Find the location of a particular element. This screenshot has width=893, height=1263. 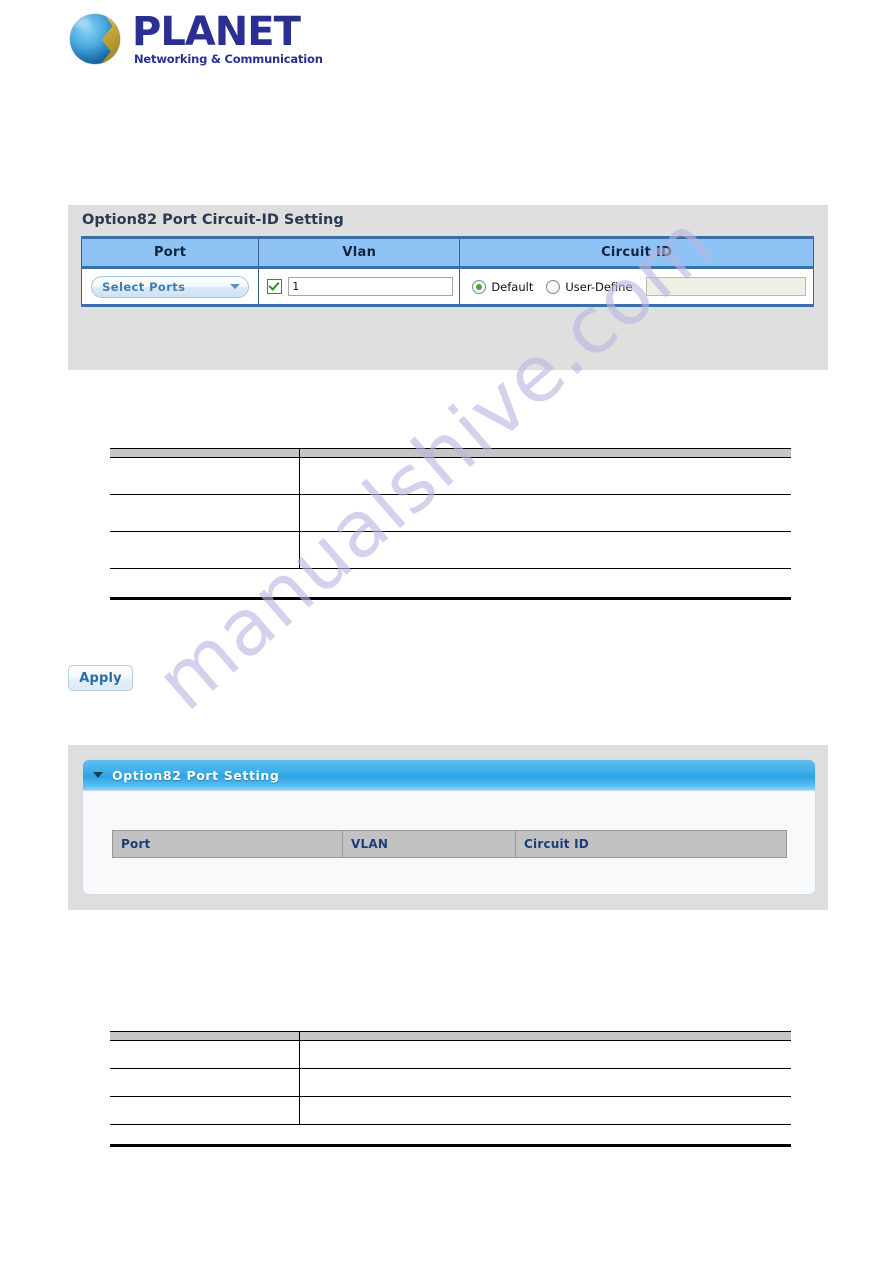

radio-user-define-label: User-Define is located at coordinates (599, 286).